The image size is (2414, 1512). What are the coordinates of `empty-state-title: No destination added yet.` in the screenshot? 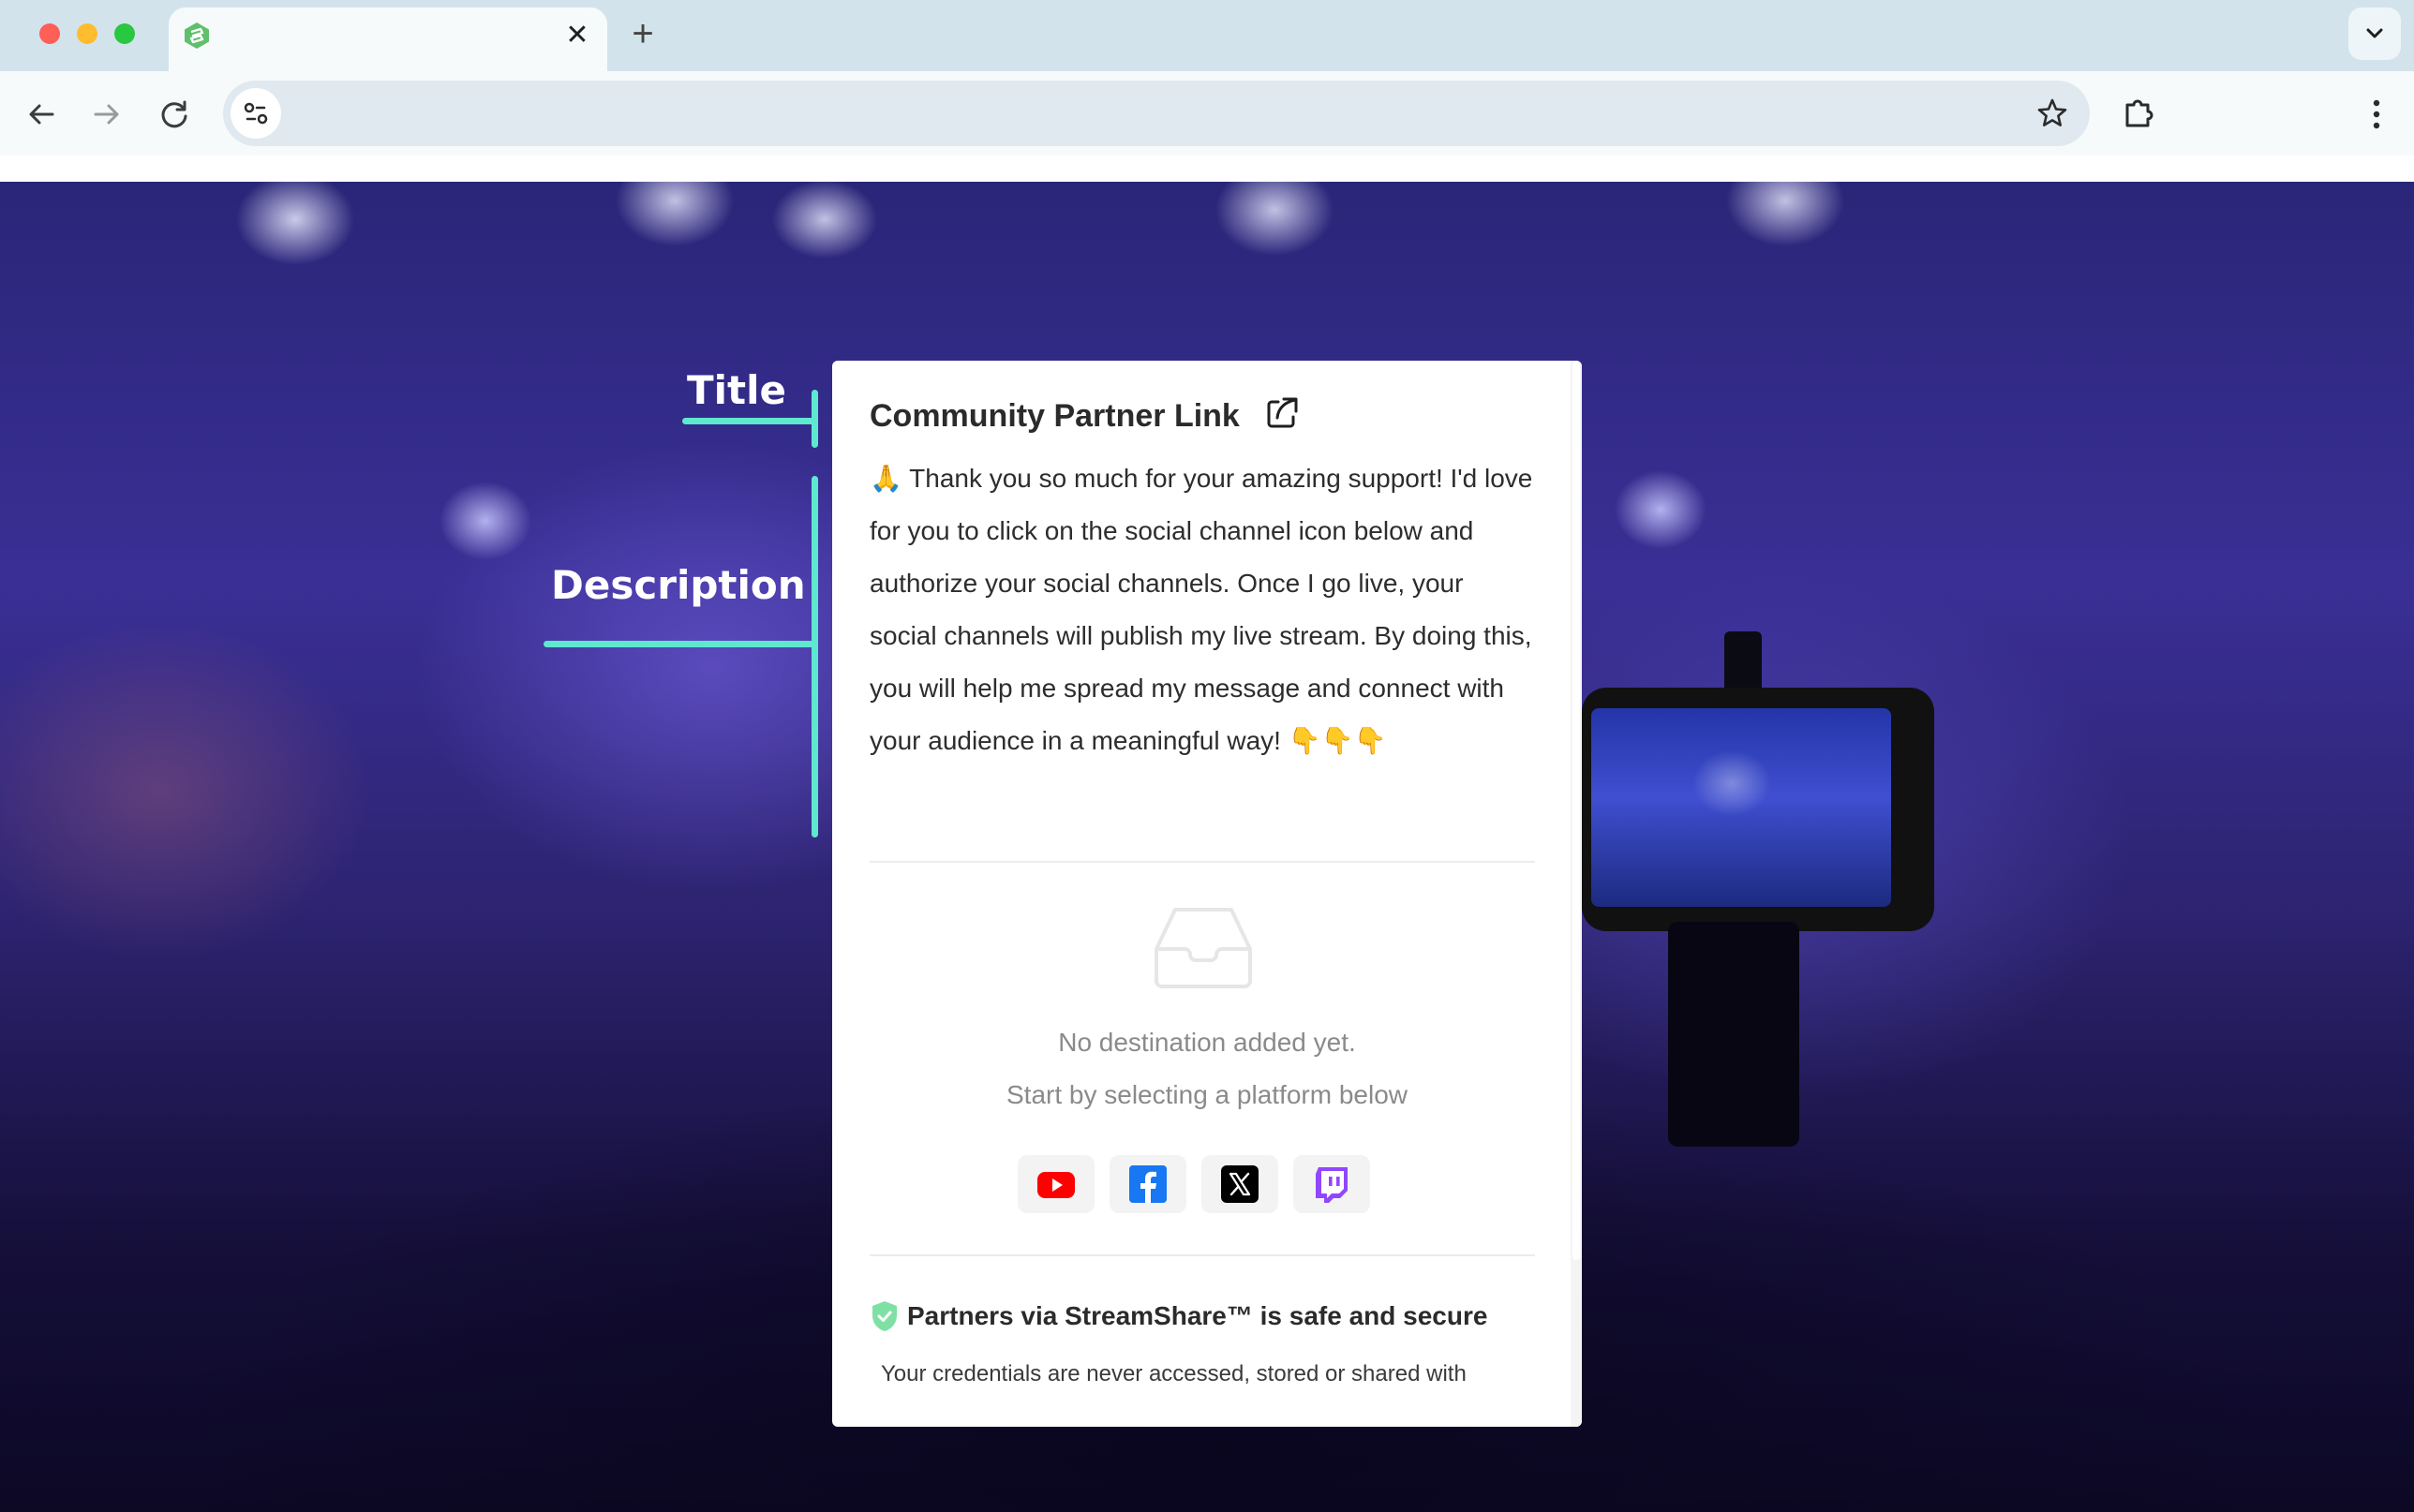 It's located at (1207, 1042).